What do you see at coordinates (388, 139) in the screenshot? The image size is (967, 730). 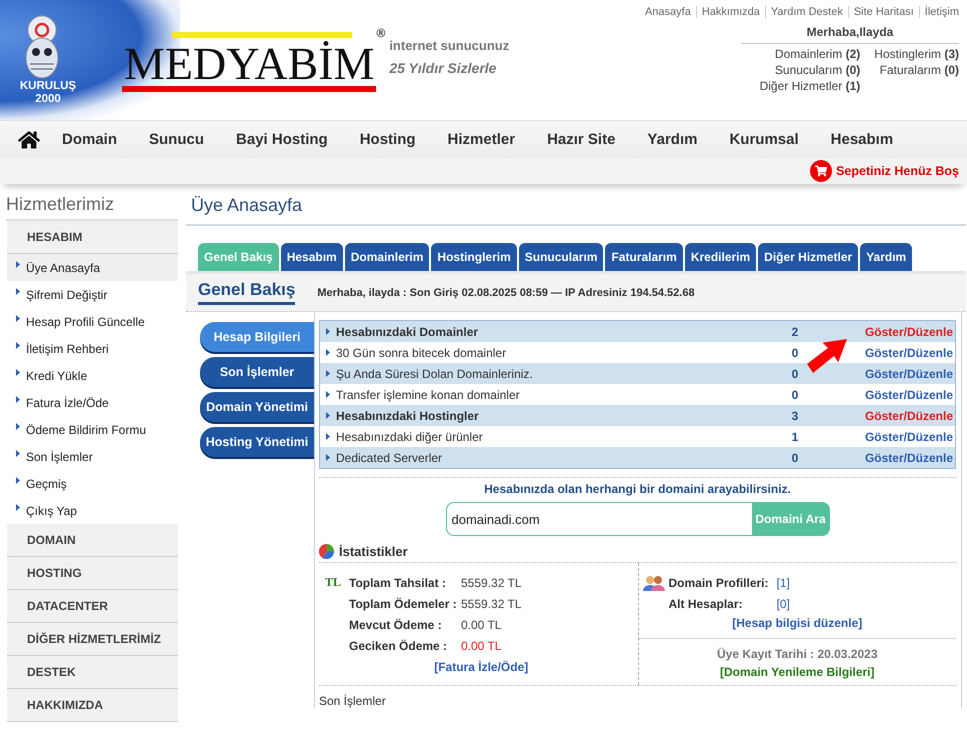 I see `nav-menu-item: Hosting` at bounding box center [388, 139].